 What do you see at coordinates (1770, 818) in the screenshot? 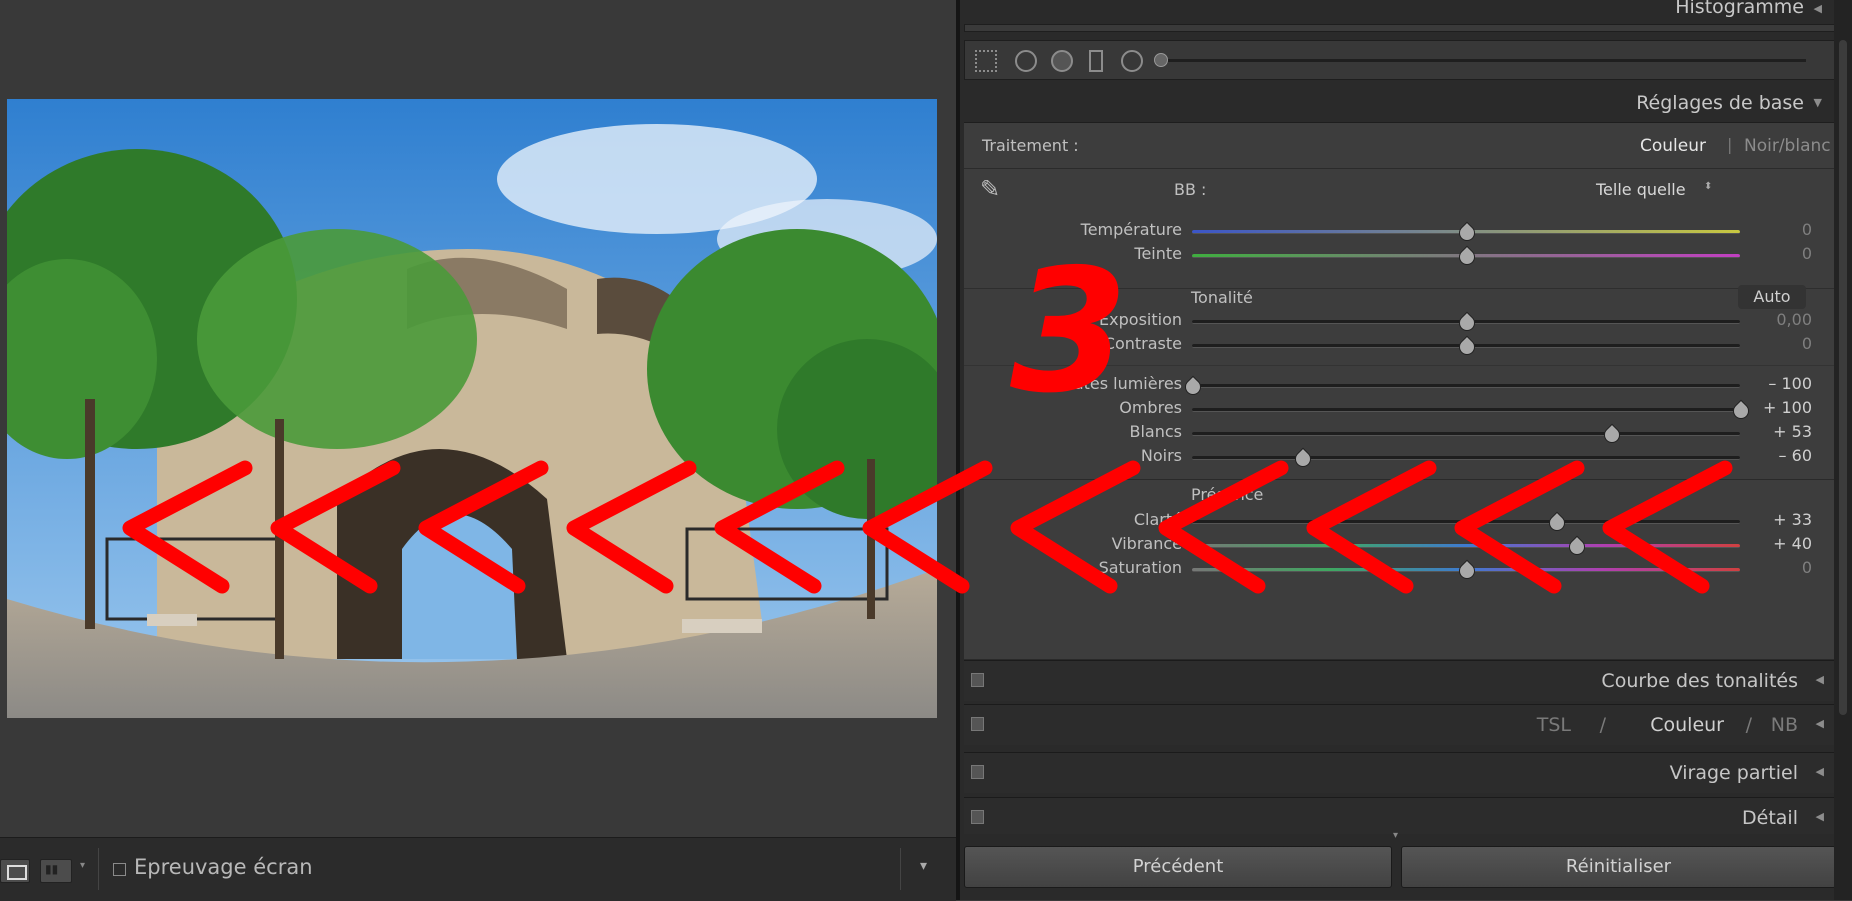
I see `detail-title: Détail` at bounding box center [1770, 818].